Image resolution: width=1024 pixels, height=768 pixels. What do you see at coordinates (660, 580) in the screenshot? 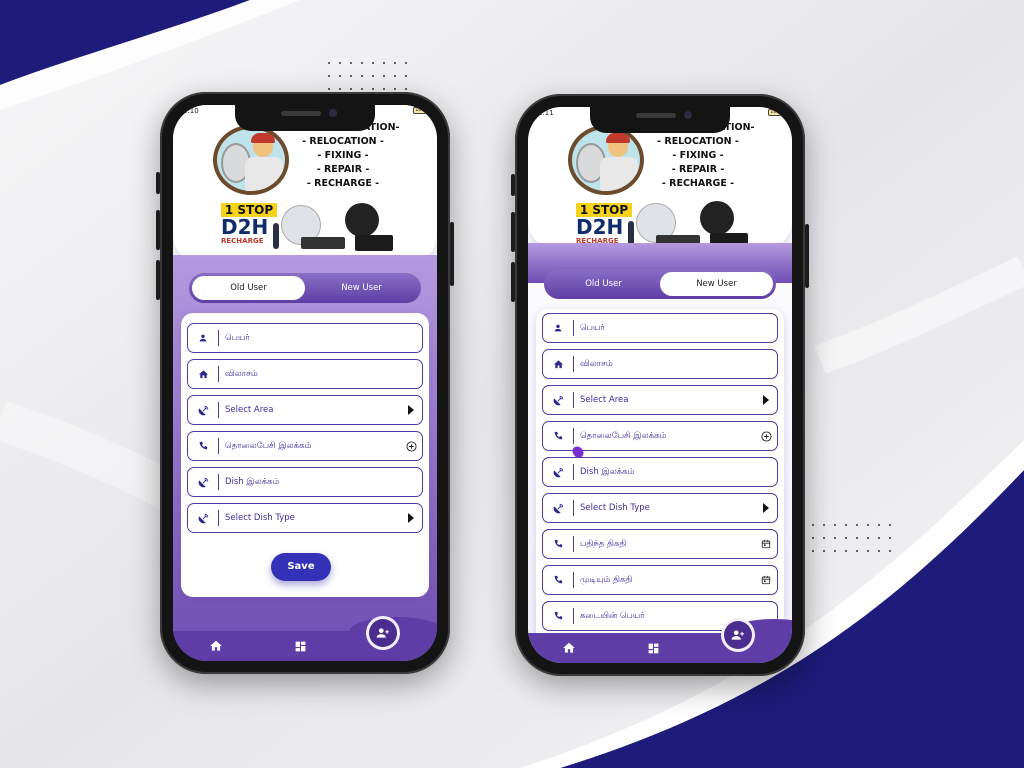
I see `expiry-date-field: முடியும் திகதி` at bounding box center [660, 580].